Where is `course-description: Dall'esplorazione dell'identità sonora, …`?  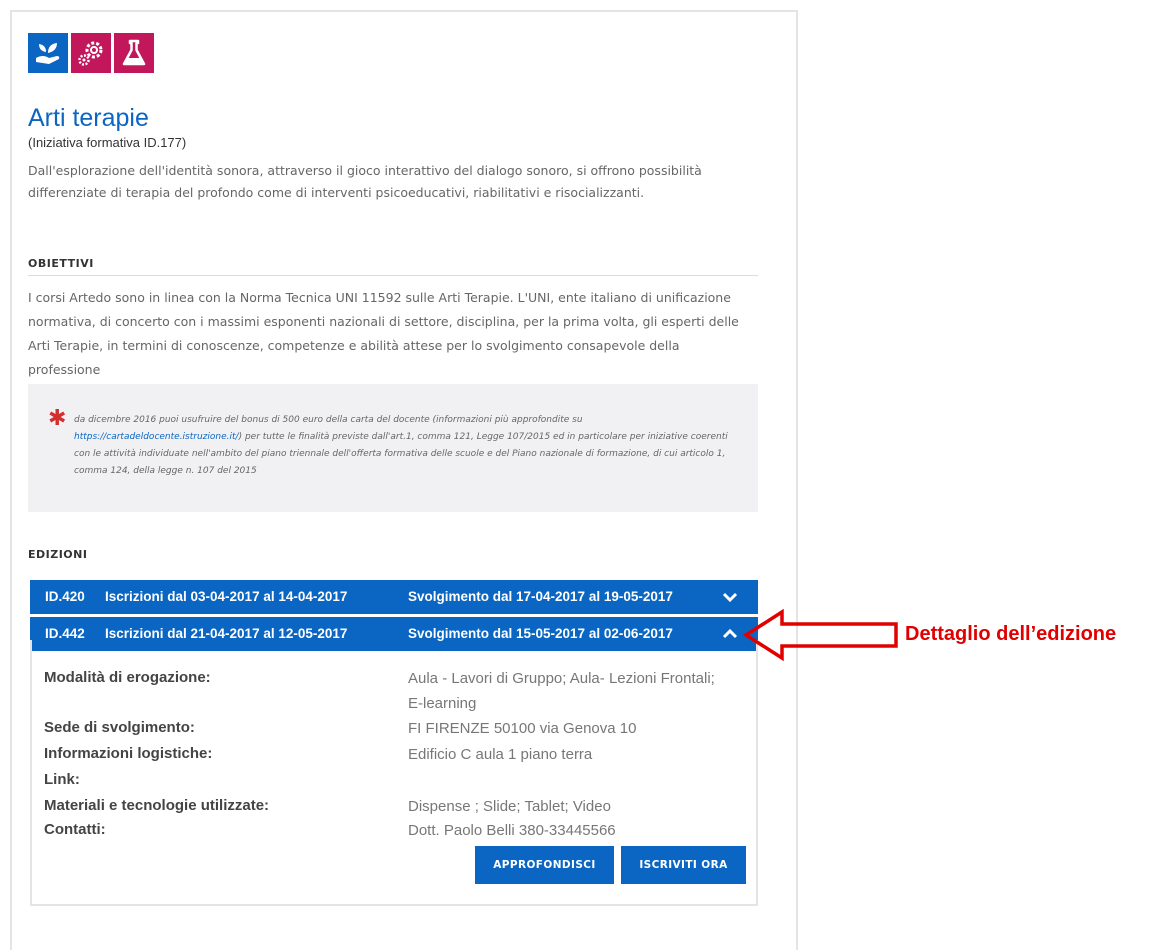
course-description: Dall'esplorazione dell'identità sonora, … is located at coordinates (365, 181).